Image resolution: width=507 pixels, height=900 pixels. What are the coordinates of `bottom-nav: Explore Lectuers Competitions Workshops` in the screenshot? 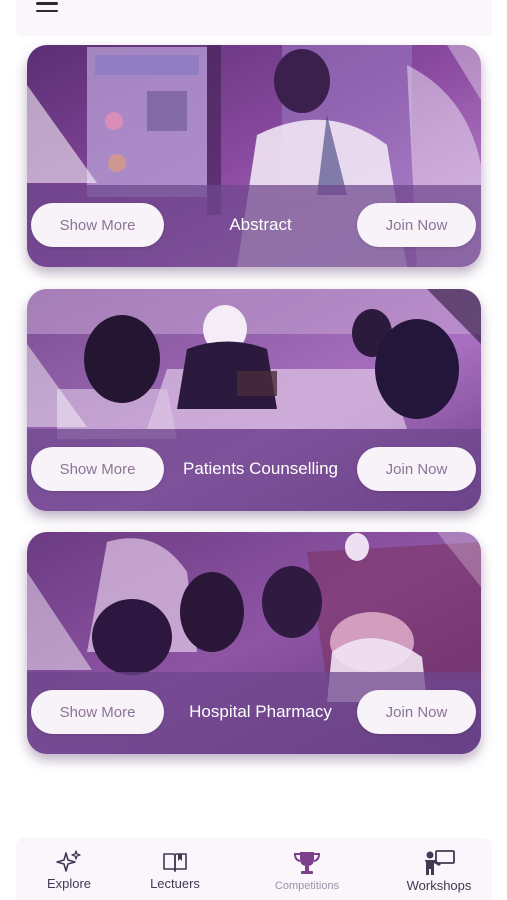 It's located at (254, 869).